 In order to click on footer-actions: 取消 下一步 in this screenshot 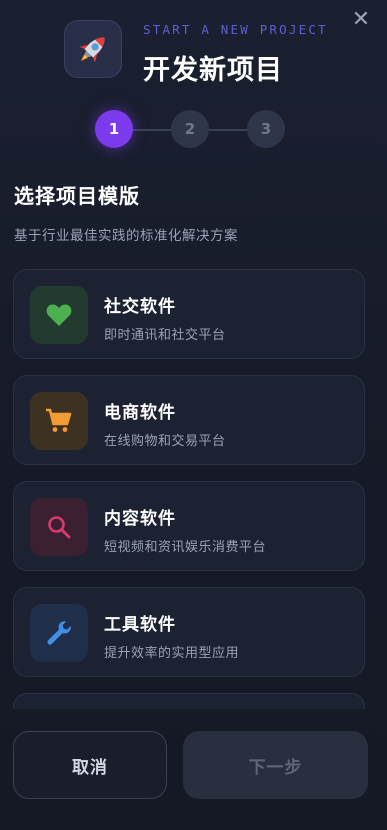, I will do `click(193, 774)`.